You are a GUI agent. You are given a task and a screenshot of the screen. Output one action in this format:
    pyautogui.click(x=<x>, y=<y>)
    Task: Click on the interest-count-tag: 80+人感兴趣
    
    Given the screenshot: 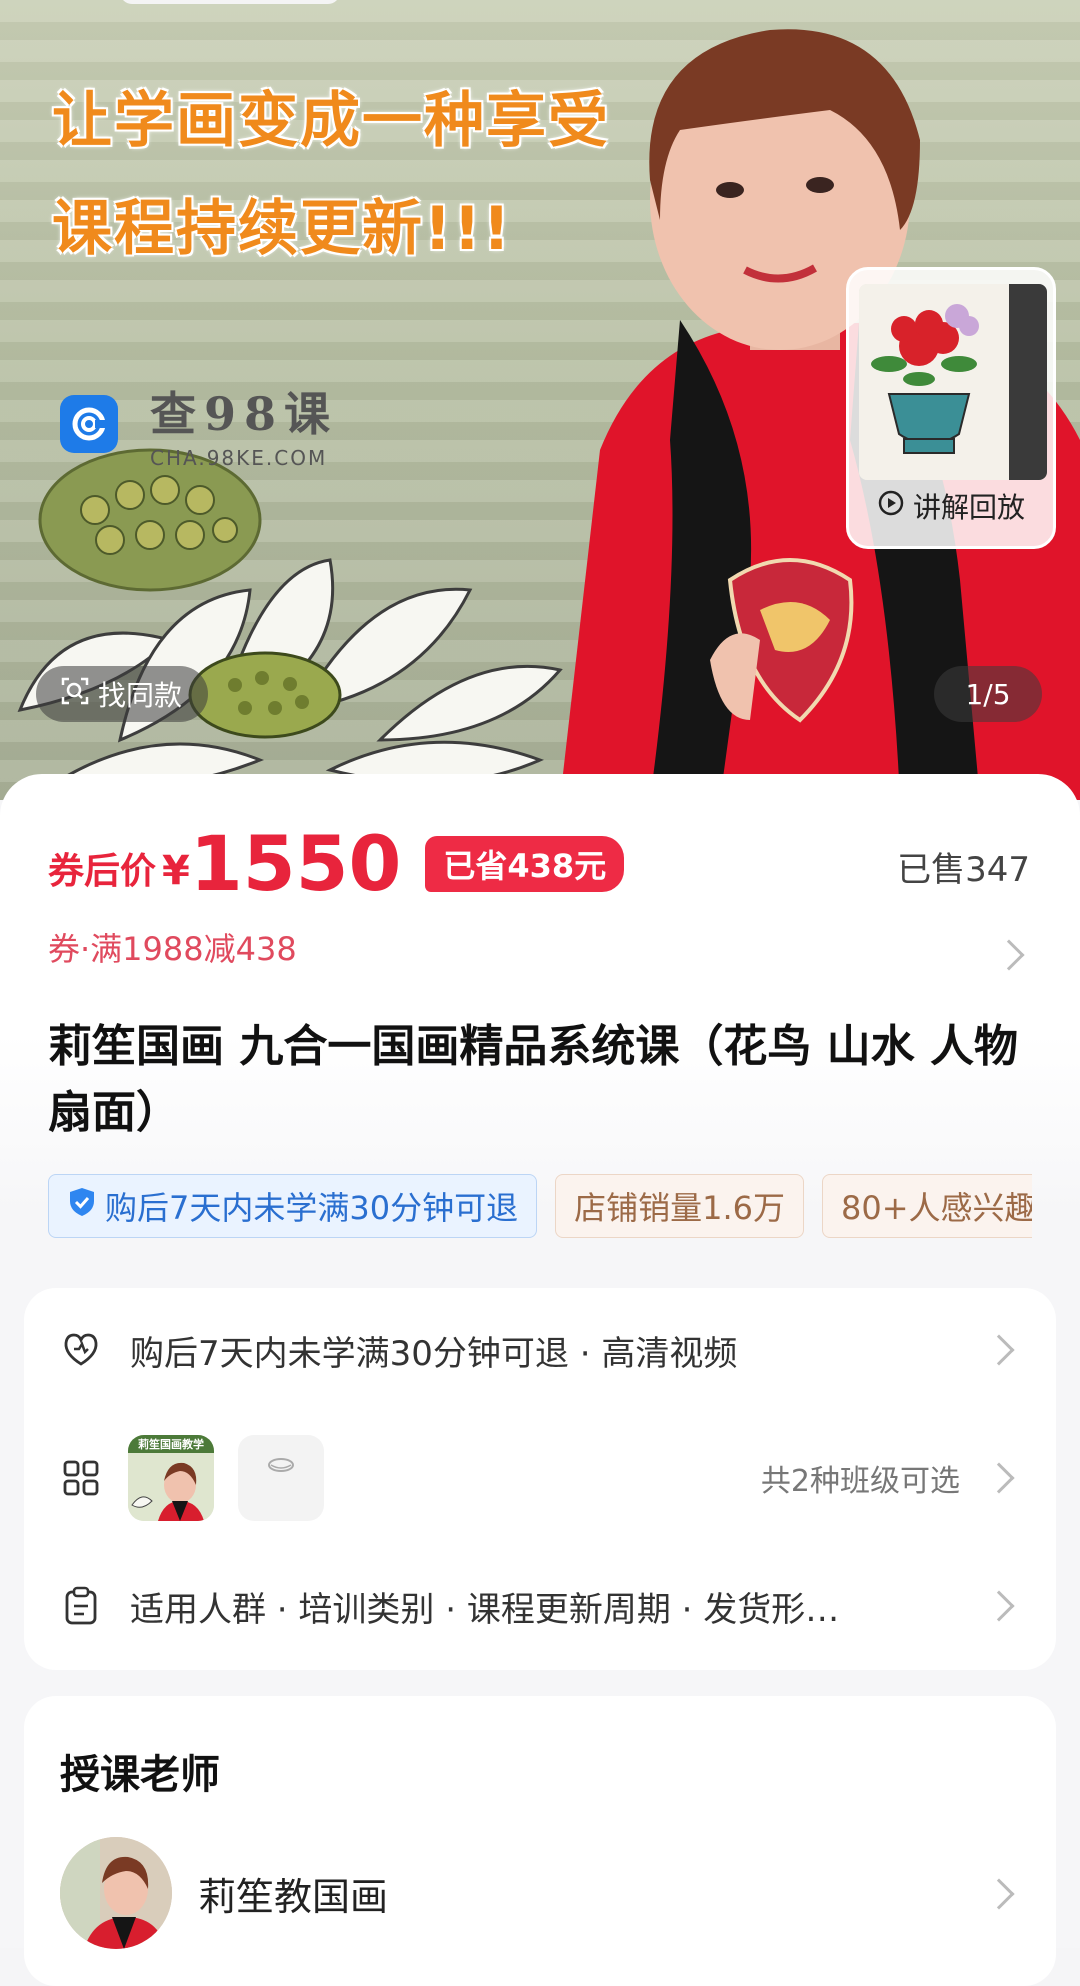 What is the action you would take?
    pyautogui.click(x=927, y=1206)
    